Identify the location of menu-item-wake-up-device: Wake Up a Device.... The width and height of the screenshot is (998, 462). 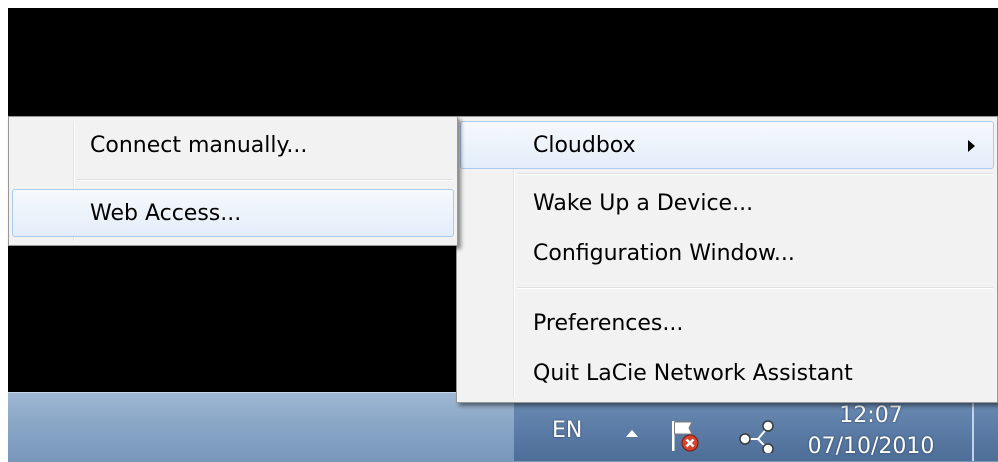
(727, 203).